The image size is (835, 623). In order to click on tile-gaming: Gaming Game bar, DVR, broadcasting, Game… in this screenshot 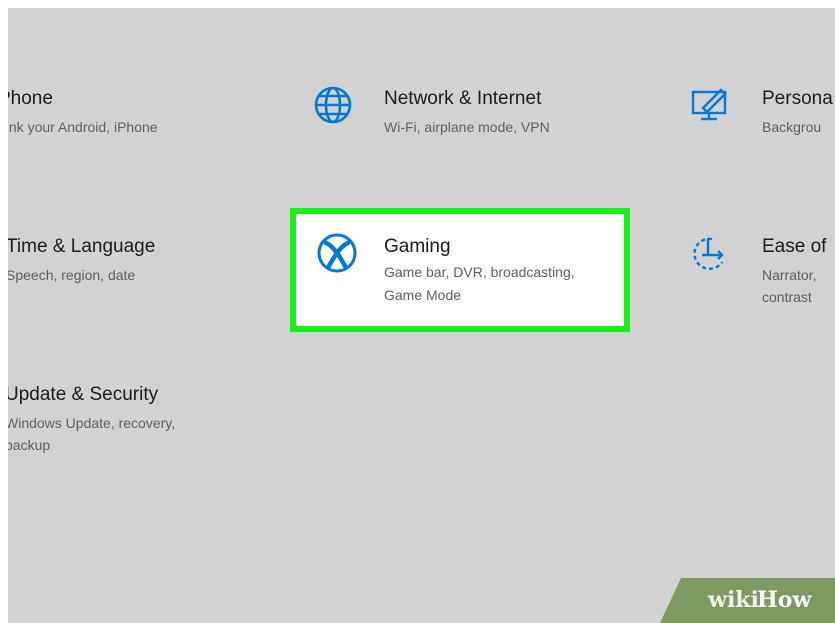, I will do `click(460, 270)`.